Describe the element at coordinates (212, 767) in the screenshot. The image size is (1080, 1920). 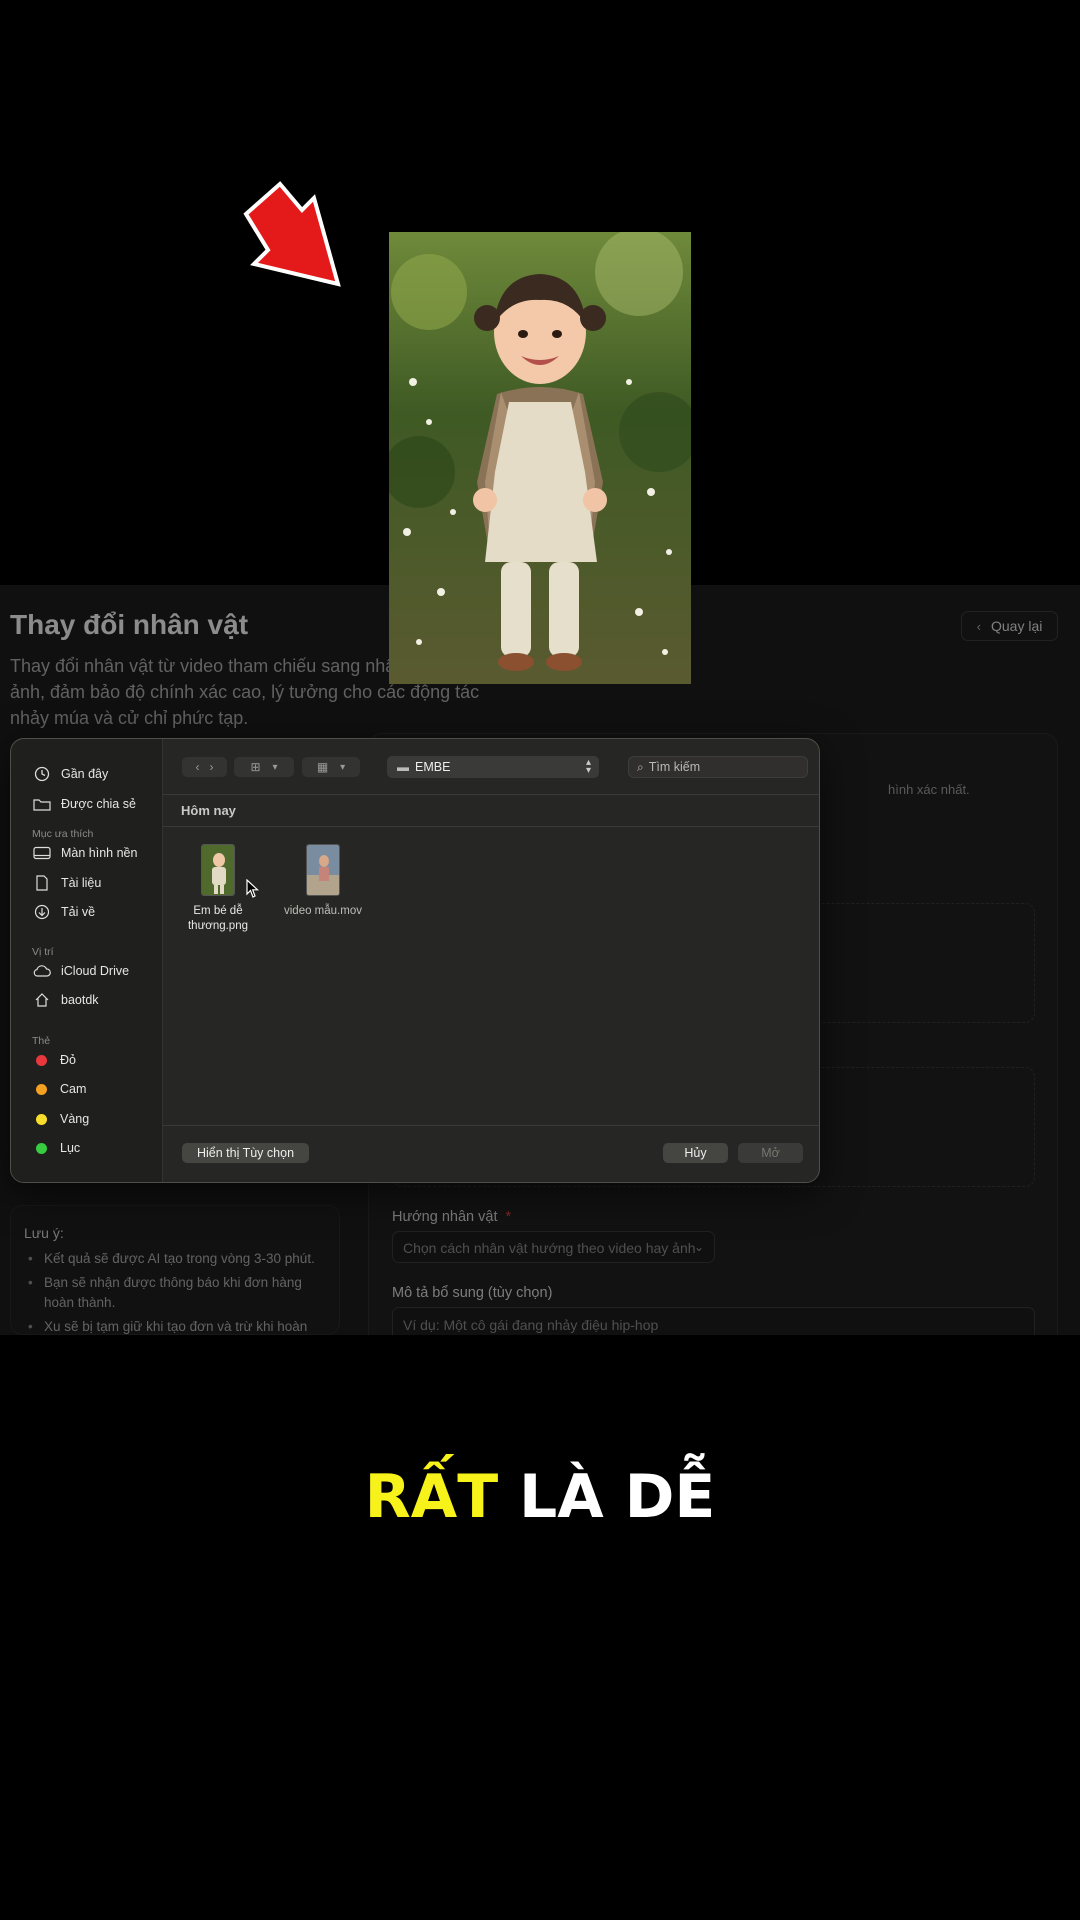
I see `chevron-right-icon: ›` at that location.